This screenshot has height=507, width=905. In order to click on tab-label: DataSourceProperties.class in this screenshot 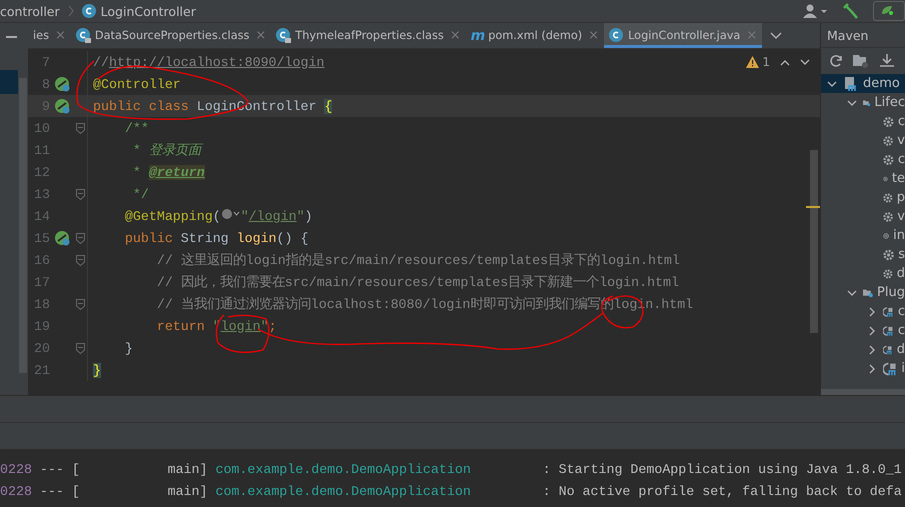, I will do `click(172, 35)`.